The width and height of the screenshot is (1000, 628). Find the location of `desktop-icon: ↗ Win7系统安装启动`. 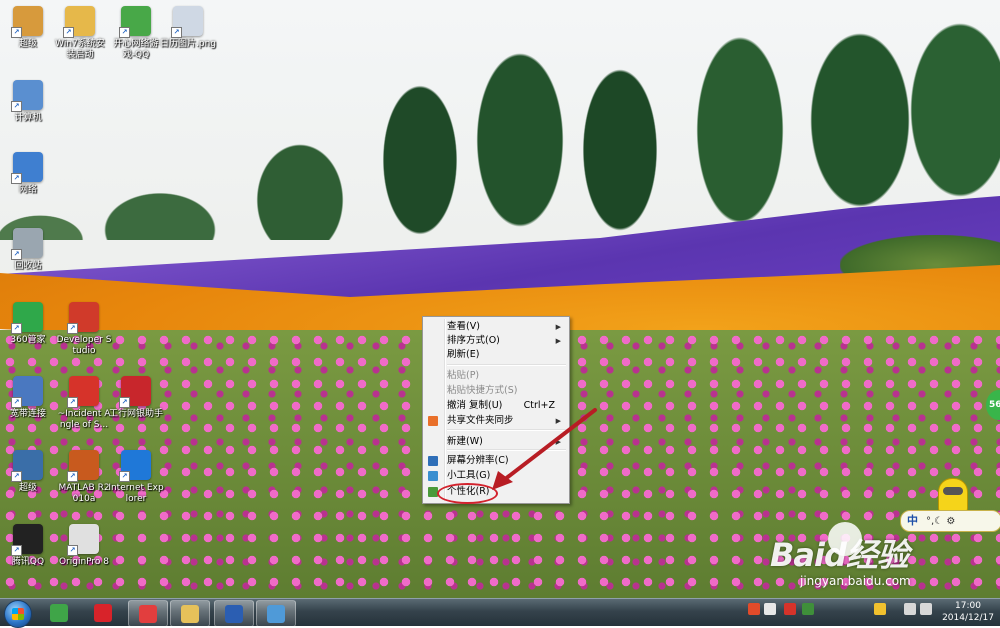

desktop-icon: ↗ Win7系统安装启动 is located at coordinates (80, 33).